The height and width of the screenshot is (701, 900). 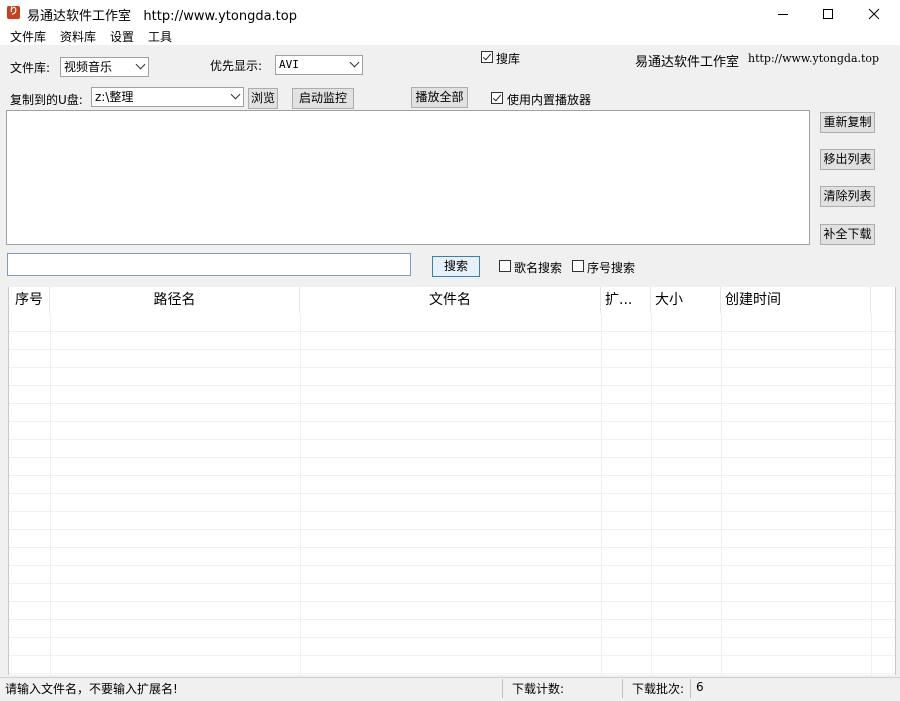 I want to click on menu-bar, so click(x=450, y=36).